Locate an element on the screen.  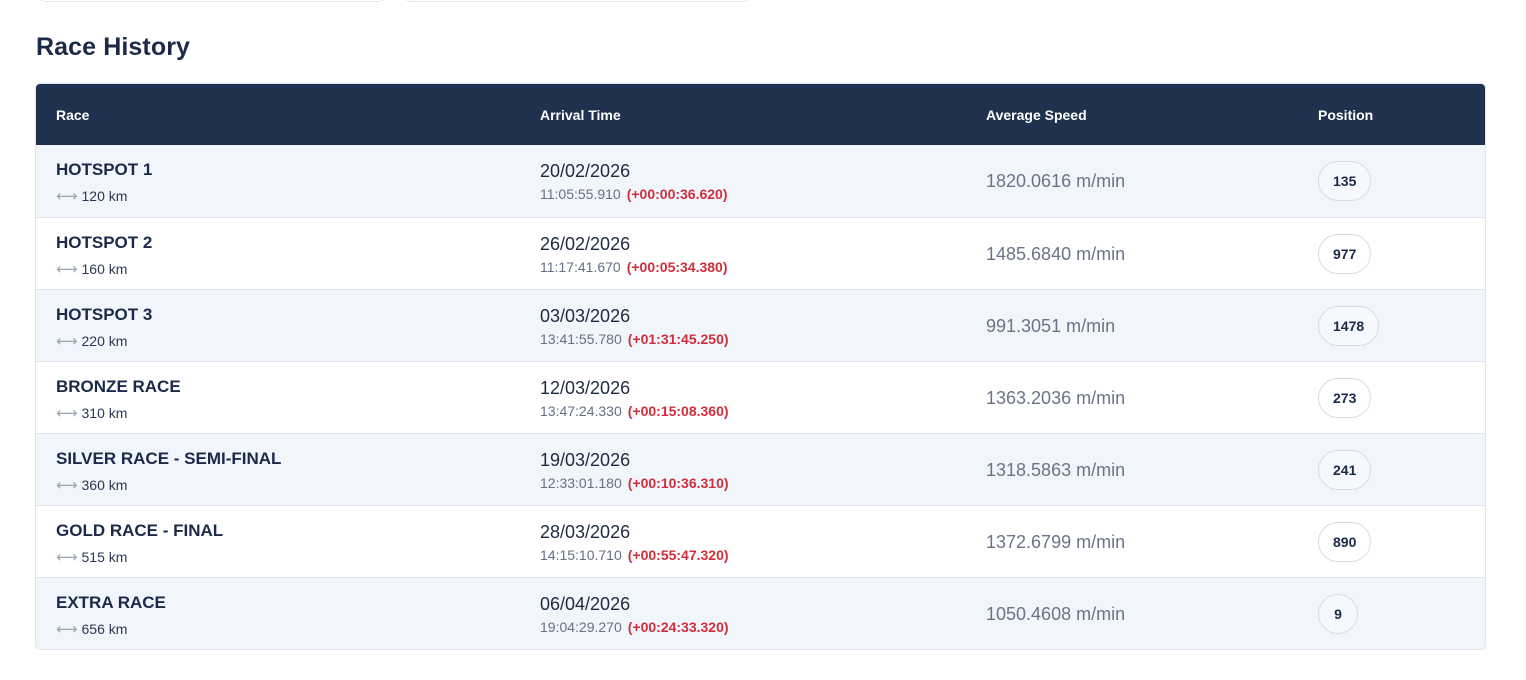
average-speed: 1363.2036 m/min is located at coordinates (1056, 398).